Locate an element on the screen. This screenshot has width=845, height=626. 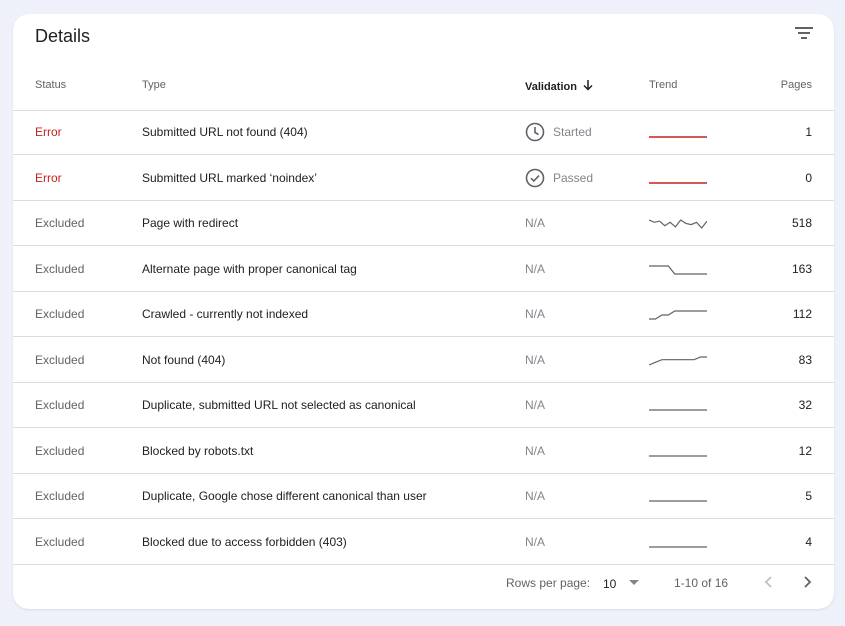
row-validation: Started is located at coordinates (558, 132).